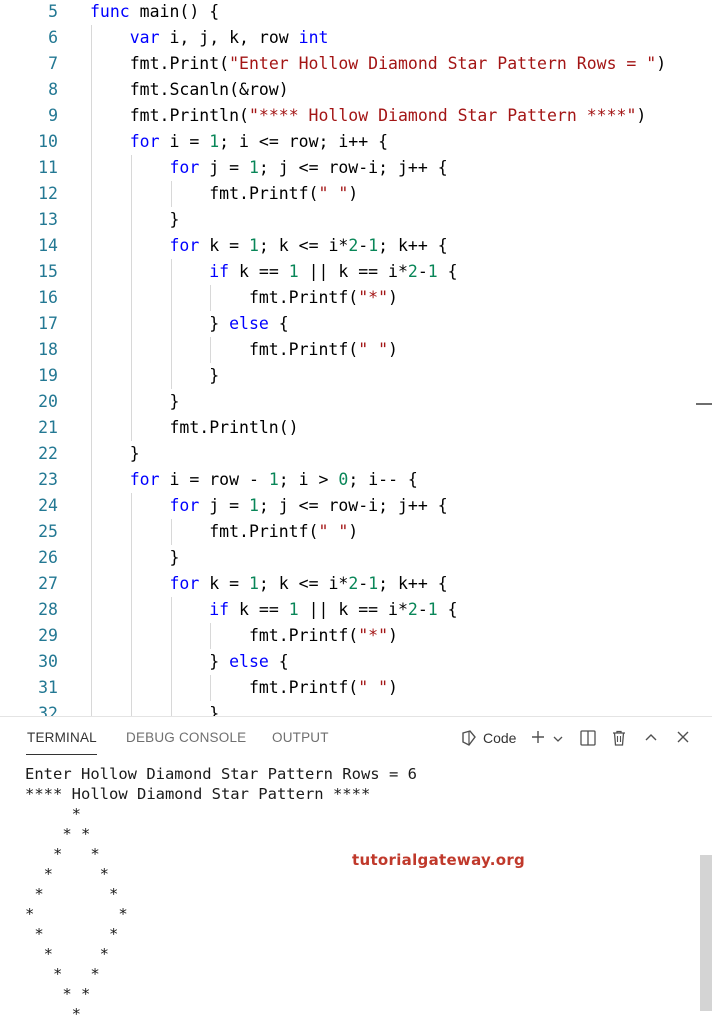  Describe the element at coordinates (209, 38) in the screenshot. I see `code-text: var i, j, k, row int` at that location.